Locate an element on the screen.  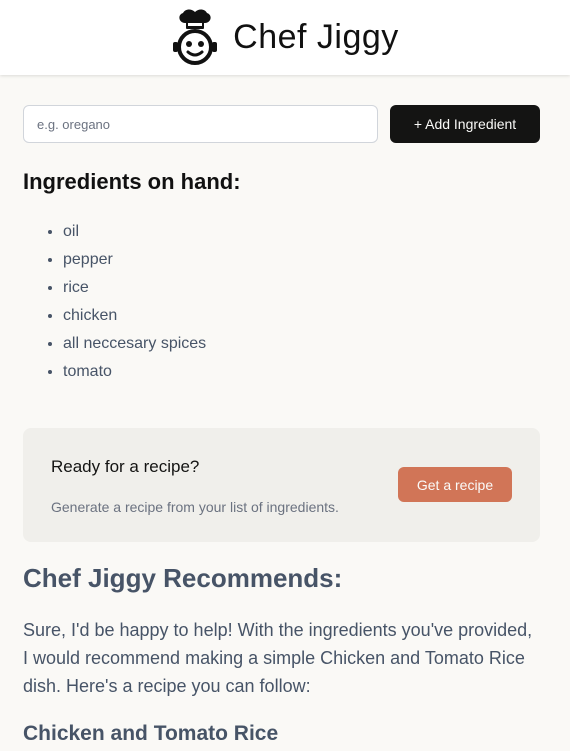
add-ingredient-form: + Add Ingredient is located at coordinates (281, 124).